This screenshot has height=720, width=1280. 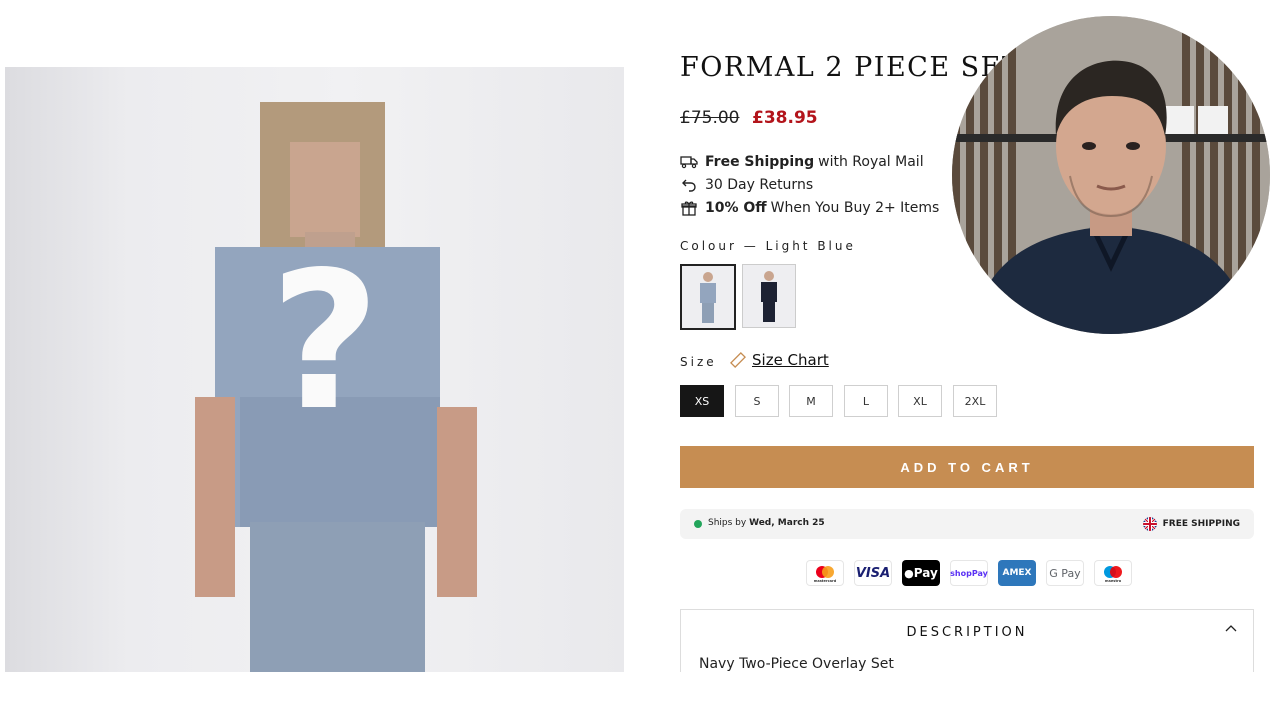 What do you see at coordinates (337, 597) in the screenshot?
I see `pixelated-trousers` at bounding box center [337, 597].